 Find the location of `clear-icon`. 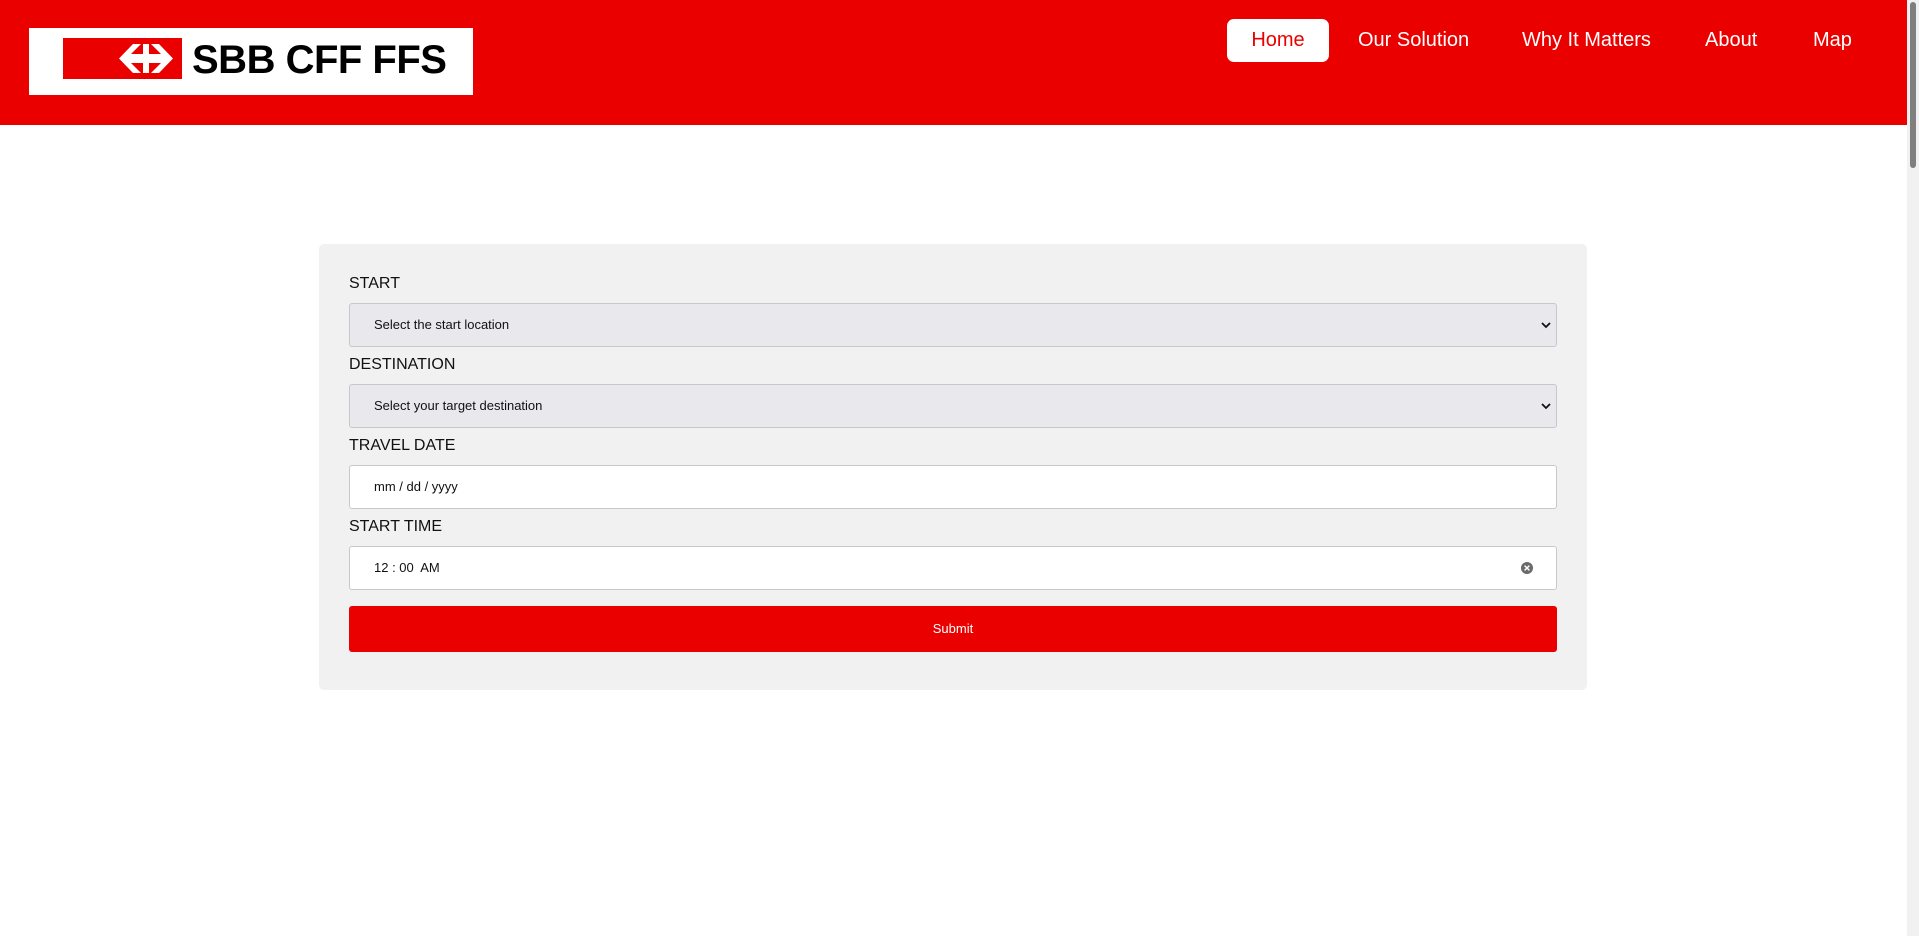

clear-icon is located at coordinates (1527, 568).